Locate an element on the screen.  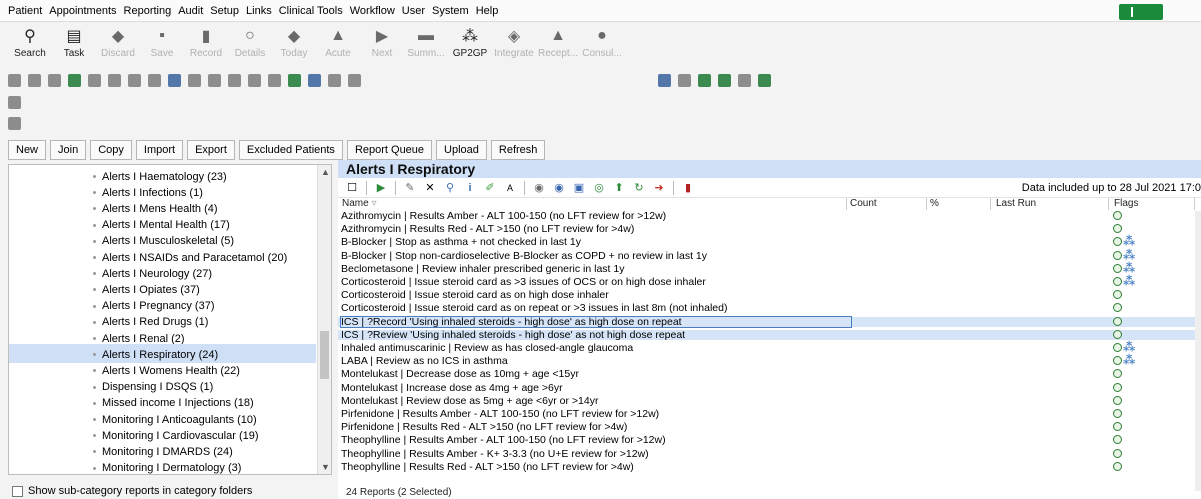
column-header-percent: % is located at coordinates (934, 204).